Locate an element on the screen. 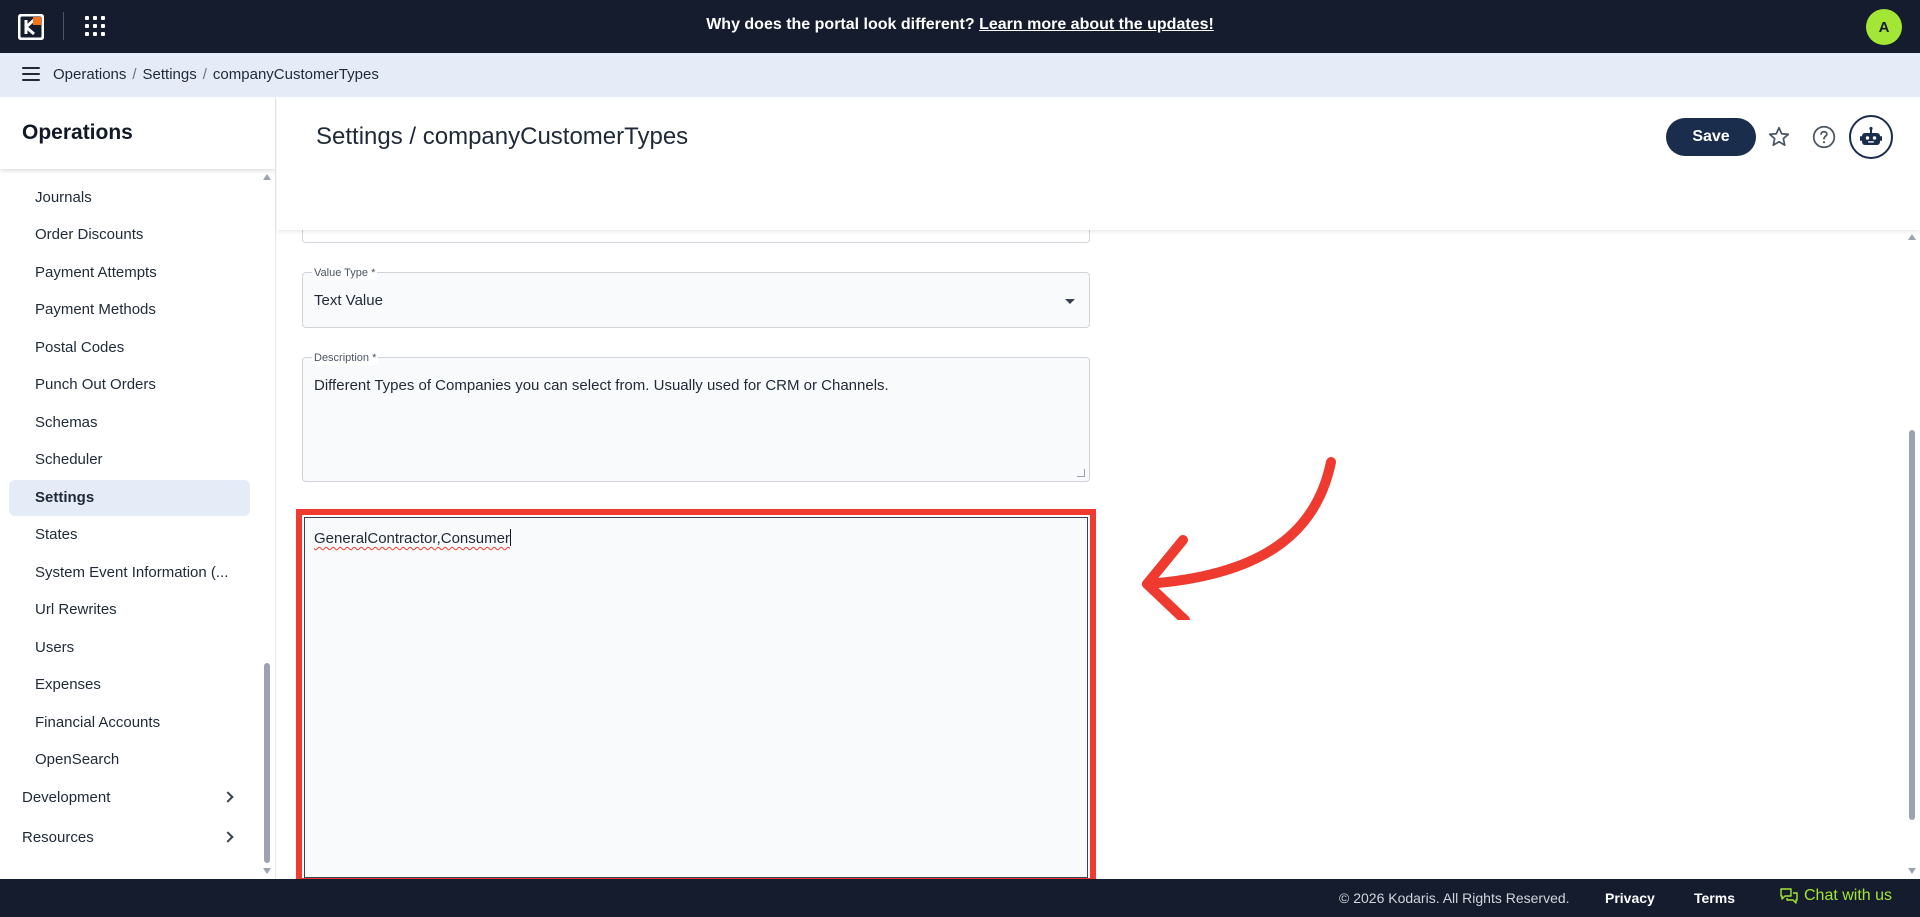 This screenshot has width=1920, height=917. breadcrumb-item-settings: Settings is located at coordinates (170, 74).